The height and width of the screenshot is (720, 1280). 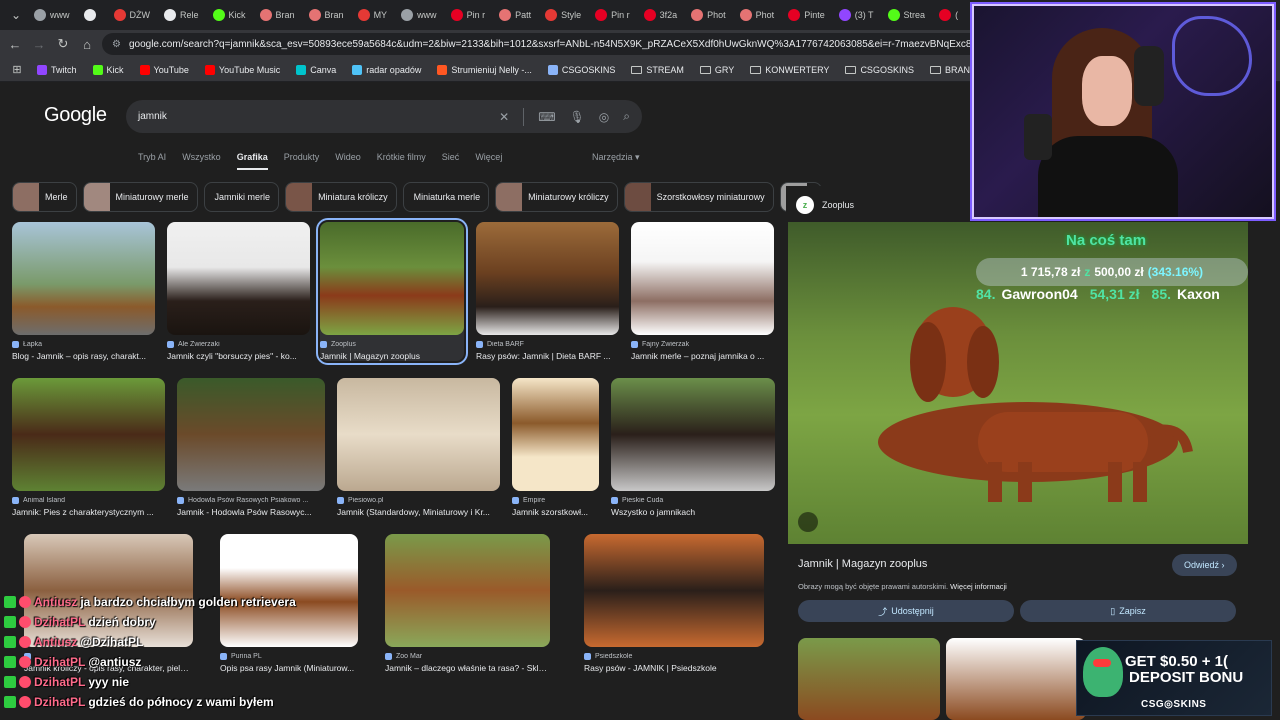 I want to click on search-box: jamnik ✕ ⌨ 🎙 ◎ ⌕, so click(x=384, y=116).